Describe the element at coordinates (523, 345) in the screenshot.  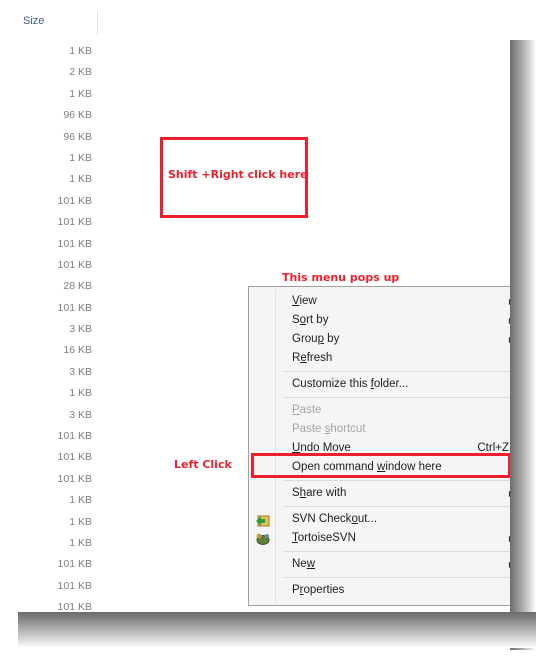
I see `window-shadow-right` at that location.